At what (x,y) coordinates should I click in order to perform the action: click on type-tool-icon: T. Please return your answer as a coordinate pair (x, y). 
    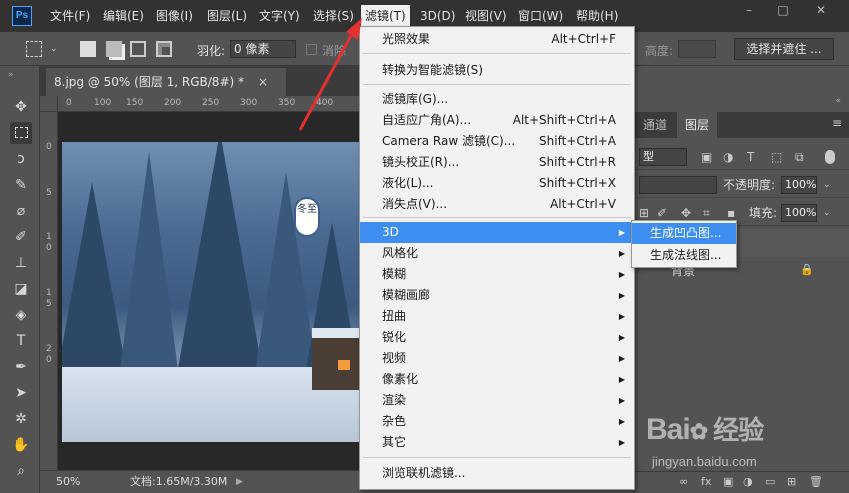
    Looking at the image, I should click on (21, 341).